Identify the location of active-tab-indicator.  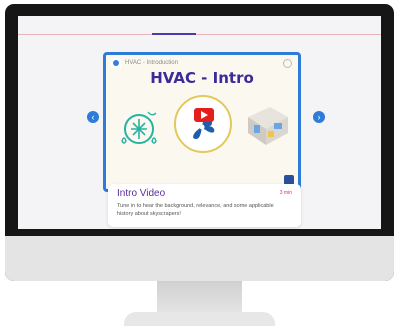
(174, 34).